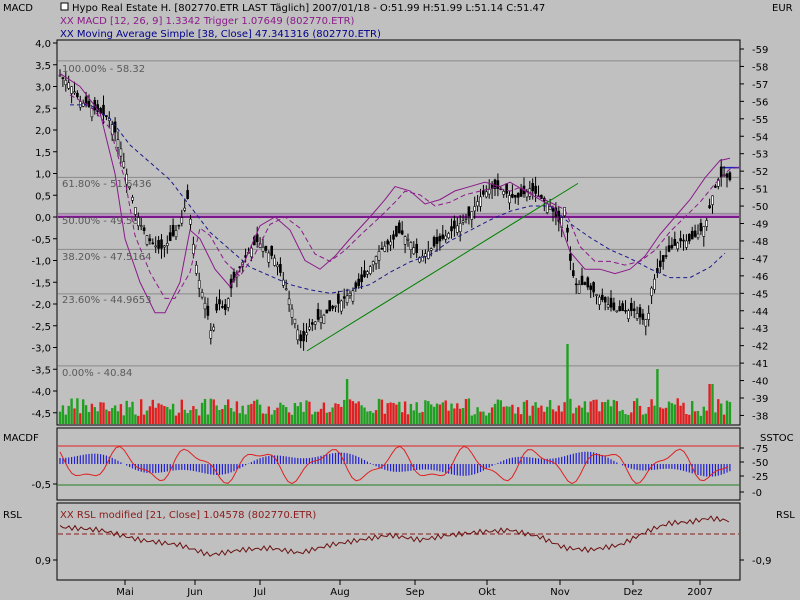 This screenshot has width=800, height=600. What do you see at coordinates (760, 155) in the screenshot?
I see `right-tick-label: -53` at bounding box center [760, 155].